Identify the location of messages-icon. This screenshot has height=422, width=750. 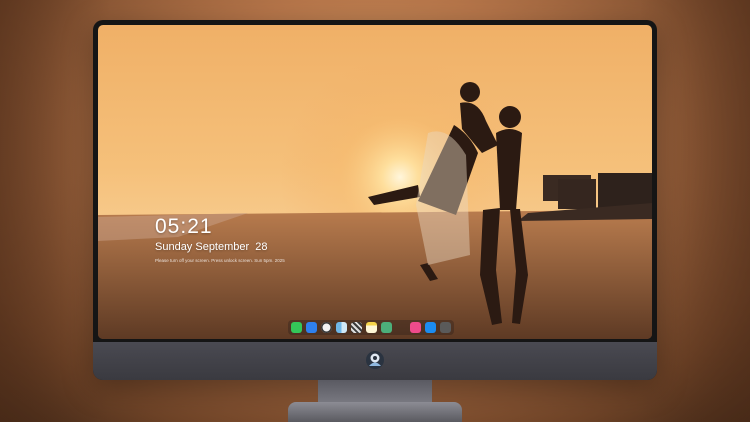
(296, 327).